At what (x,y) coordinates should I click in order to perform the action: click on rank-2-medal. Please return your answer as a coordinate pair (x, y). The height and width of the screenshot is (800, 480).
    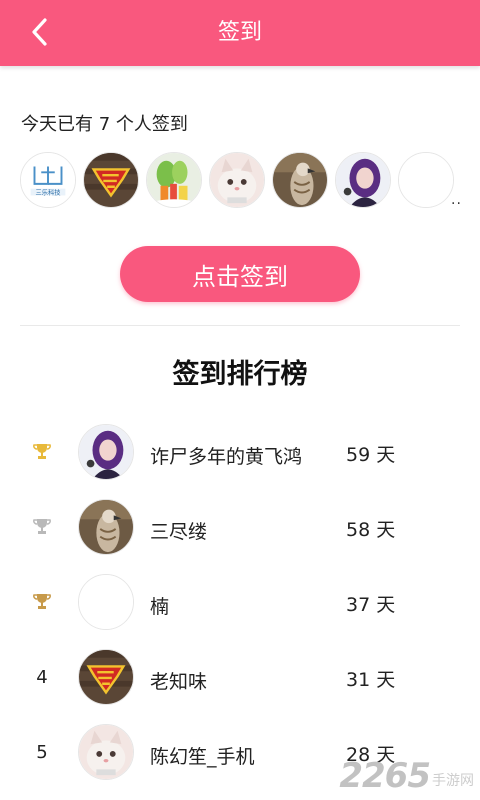
    Looking at the image, I should click on (42, 527).